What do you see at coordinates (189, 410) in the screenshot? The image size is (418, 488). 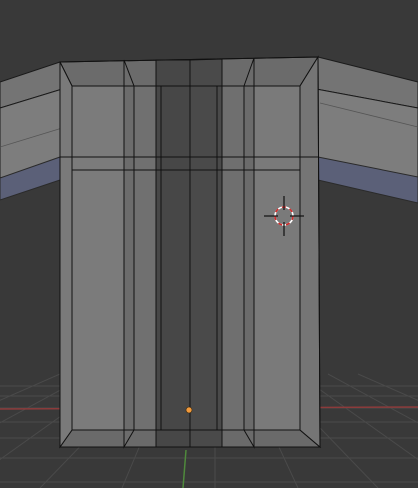 I see `object-origin-icon` at bounding box center [189, 410].